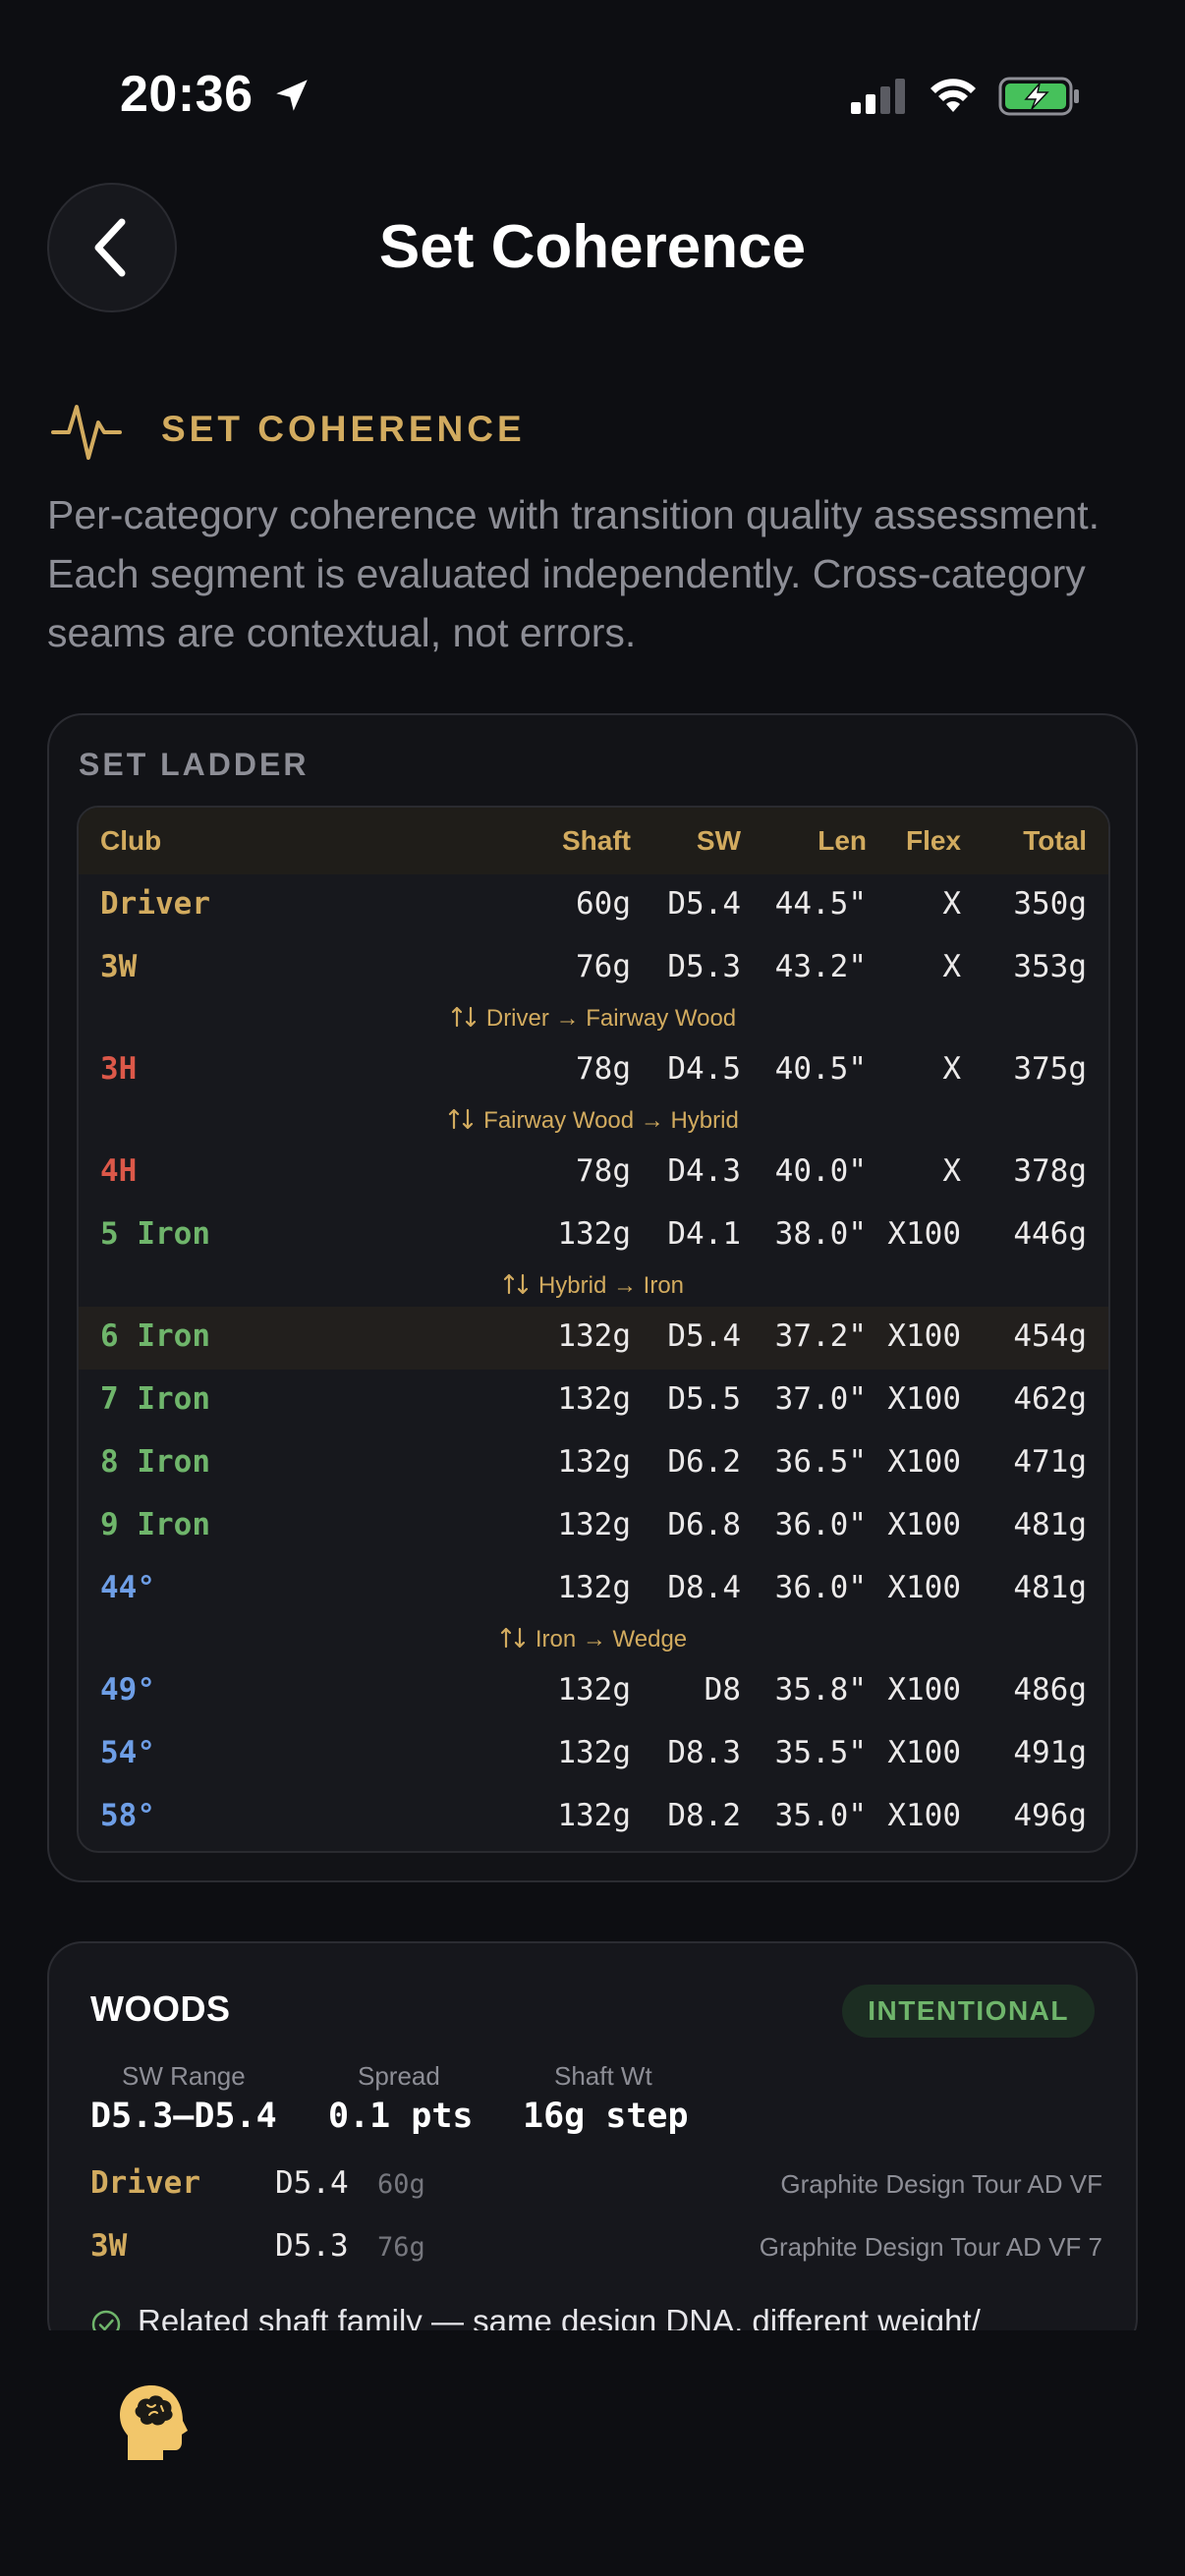  Describe the element at coordinates (596, 2248) in the screenshot. I see `wood-club-row: 3W D5.3 76g Graphite Design Tour AD VF 7` at that location.